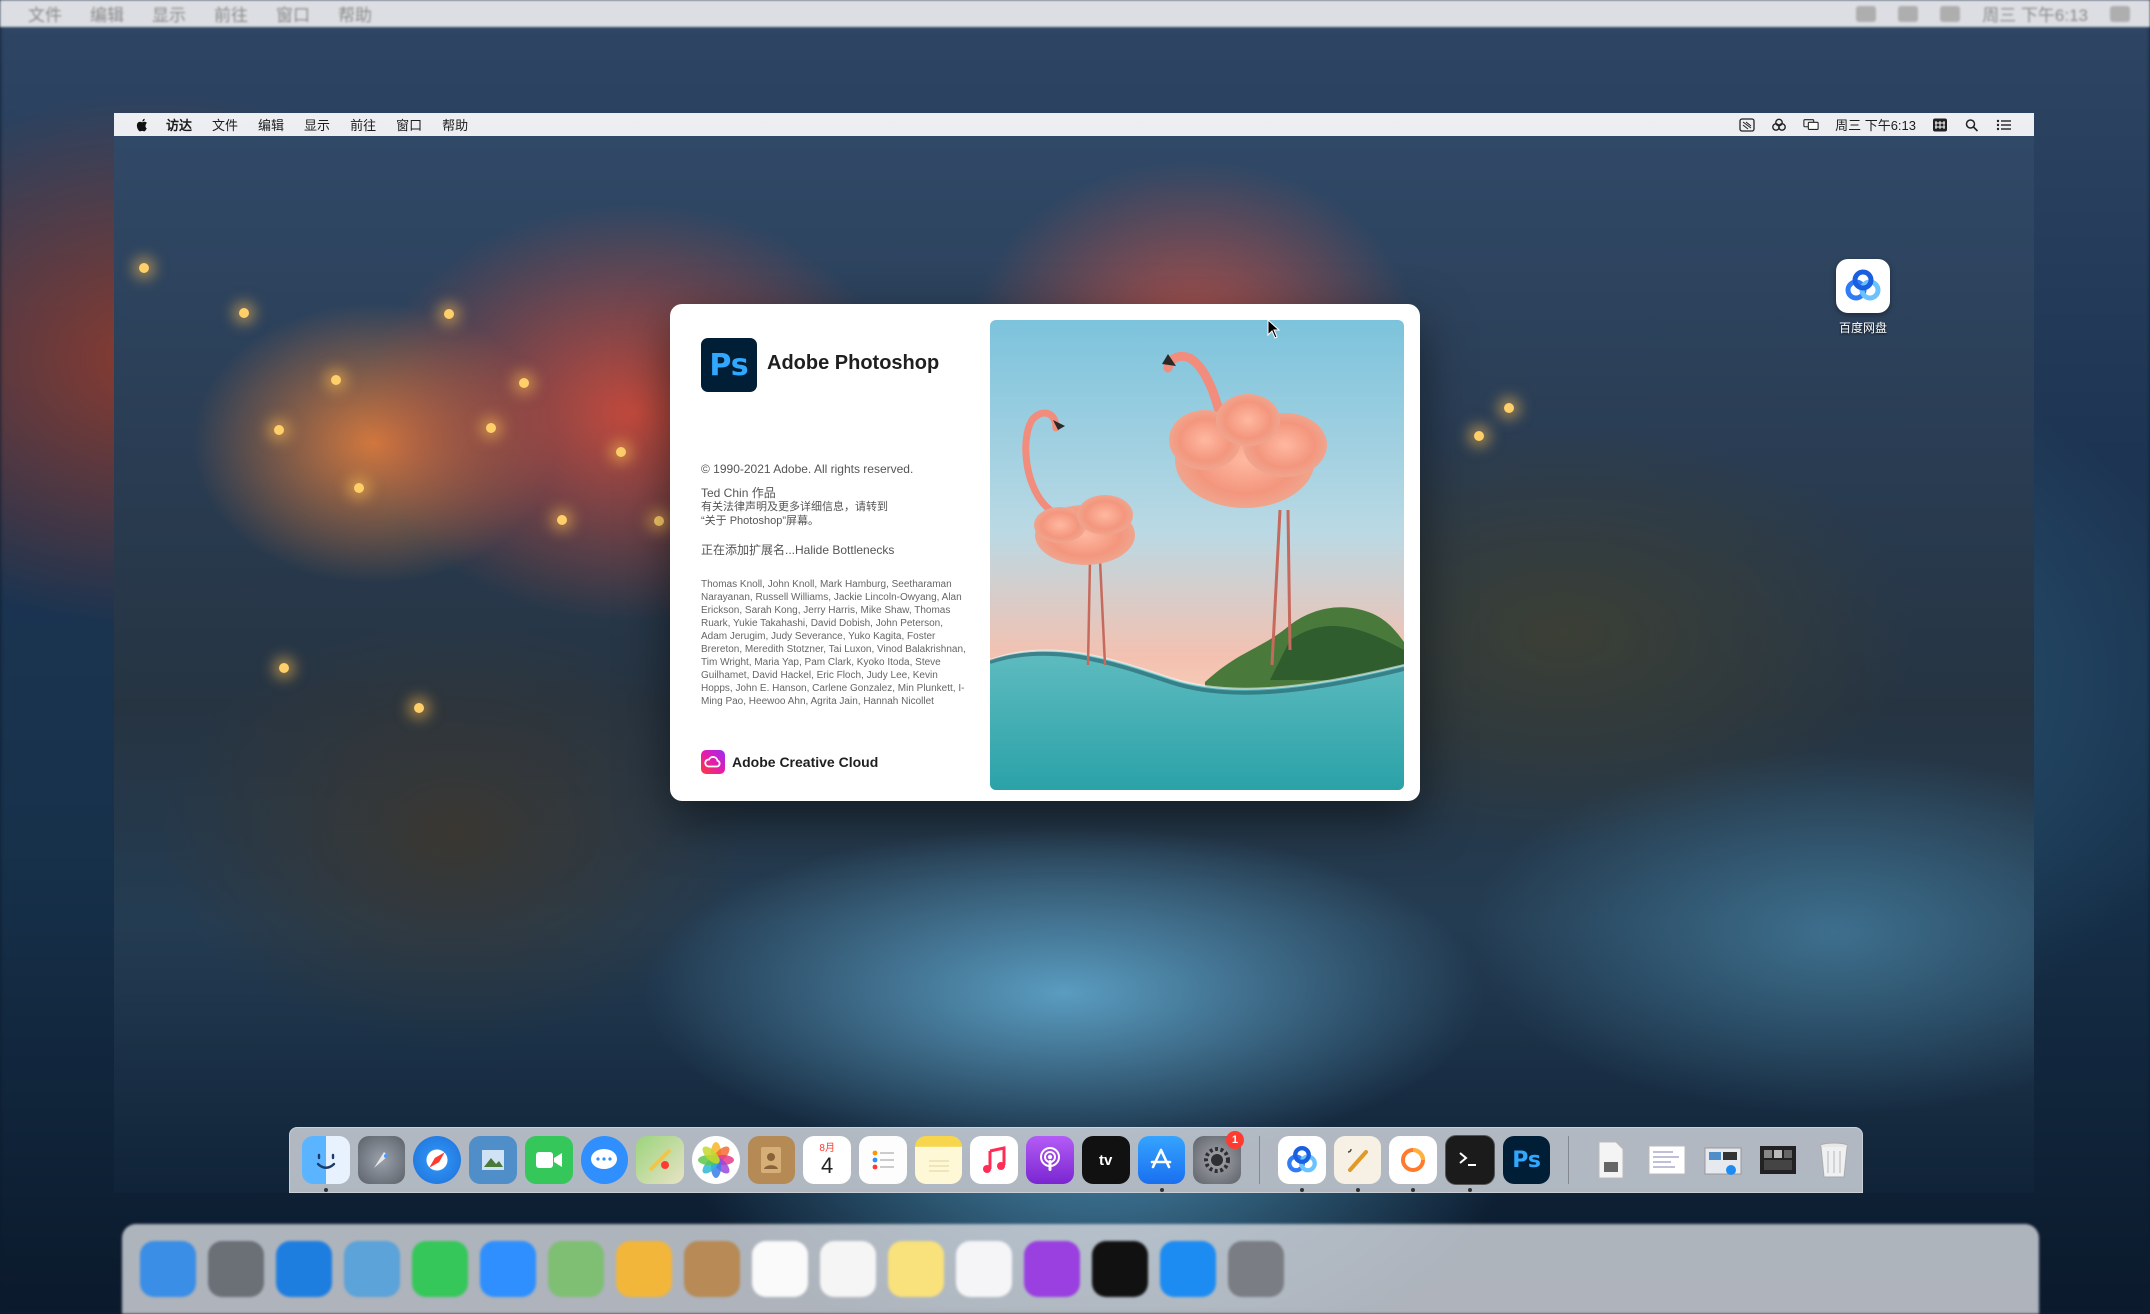 The image size is (2150, 1314). What do you see at coordinates (1052, 1269) in the screenshot?
I see `outer-podcasts-icon` at bounding box center [1052, 1269].